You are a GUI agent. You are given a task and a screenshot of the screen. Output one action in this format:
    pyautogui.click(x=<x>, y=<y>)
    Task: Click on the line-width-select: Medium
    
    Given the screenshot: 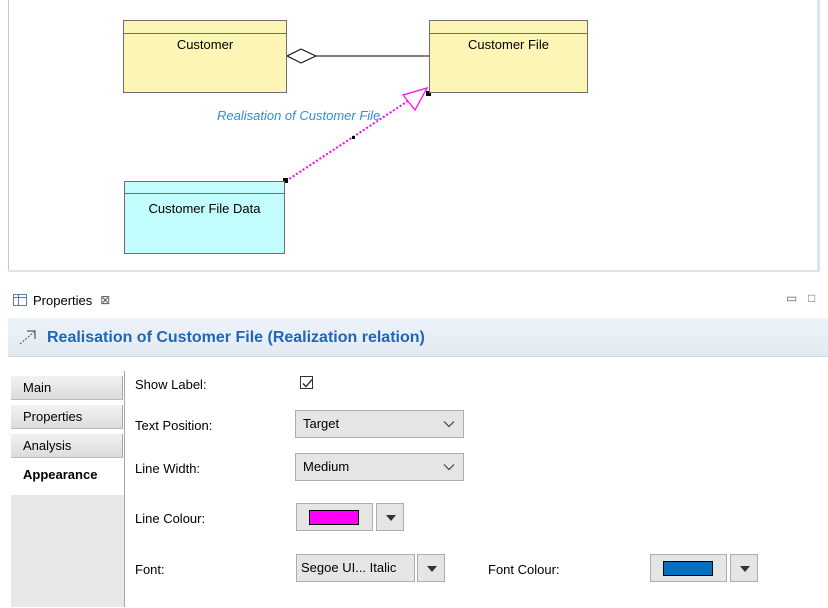 What is the action you would take?
    pyautogui.click(x=379, y=467)
    